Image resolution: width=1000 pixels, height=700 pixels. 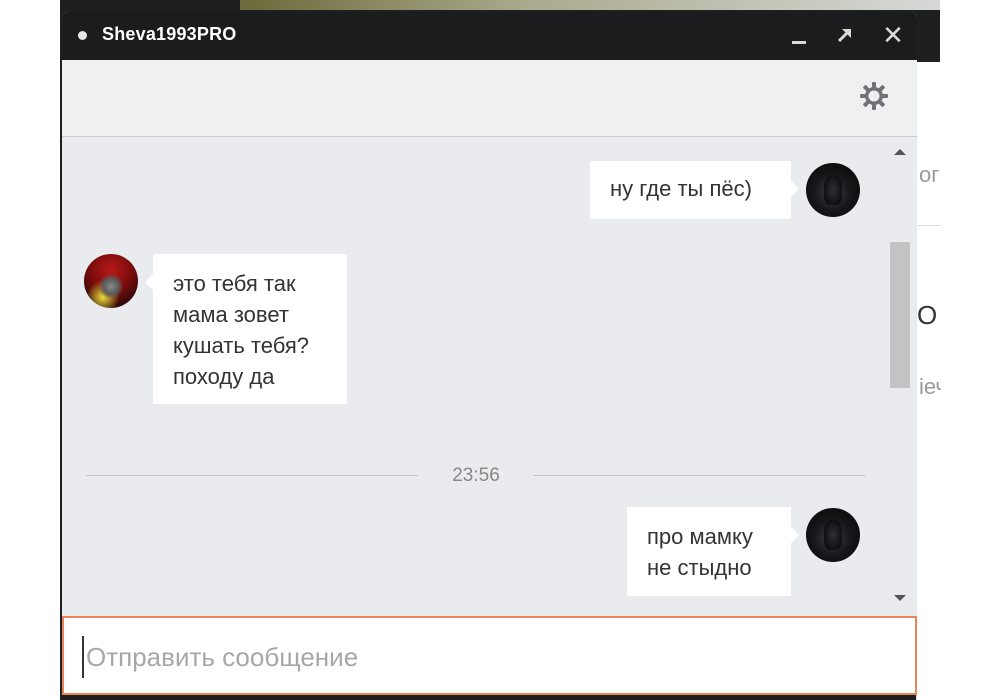 What do you see at coordinates (489, 98) in the screenshot?
I see `chat-toolbar` at bounding box center [489, 98].